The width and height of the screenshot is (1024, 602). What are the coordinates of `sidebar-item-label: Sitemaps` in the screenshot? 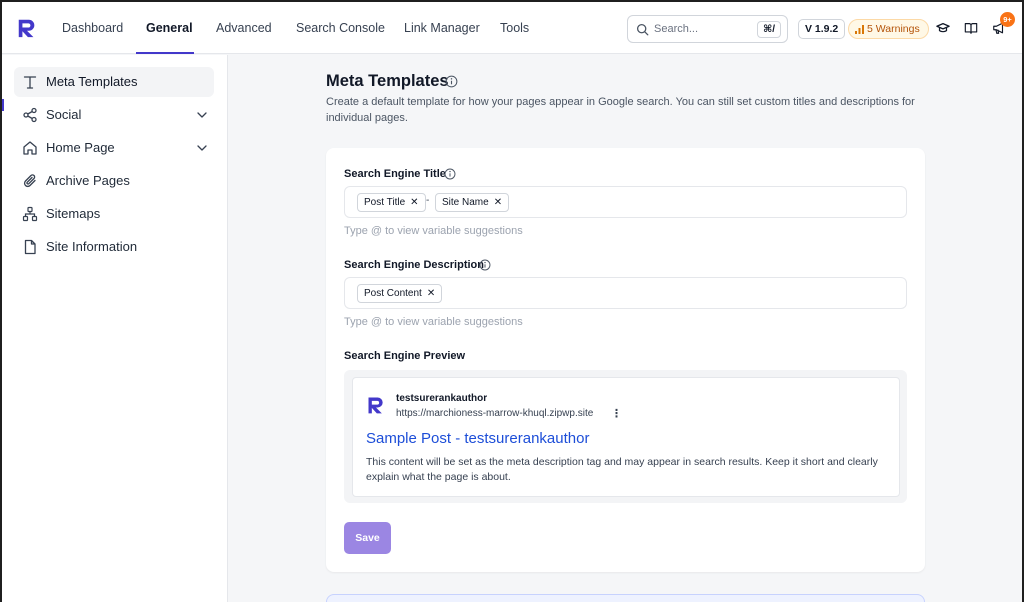 It's located at (73, 213).